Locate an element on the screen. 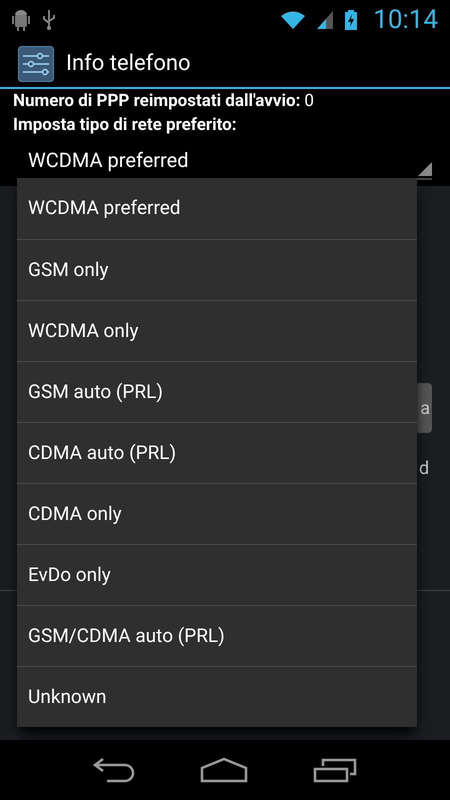 This screenshot has width=450, height=800. dropdown-option: Unknown is located at coordinates (217, 696).